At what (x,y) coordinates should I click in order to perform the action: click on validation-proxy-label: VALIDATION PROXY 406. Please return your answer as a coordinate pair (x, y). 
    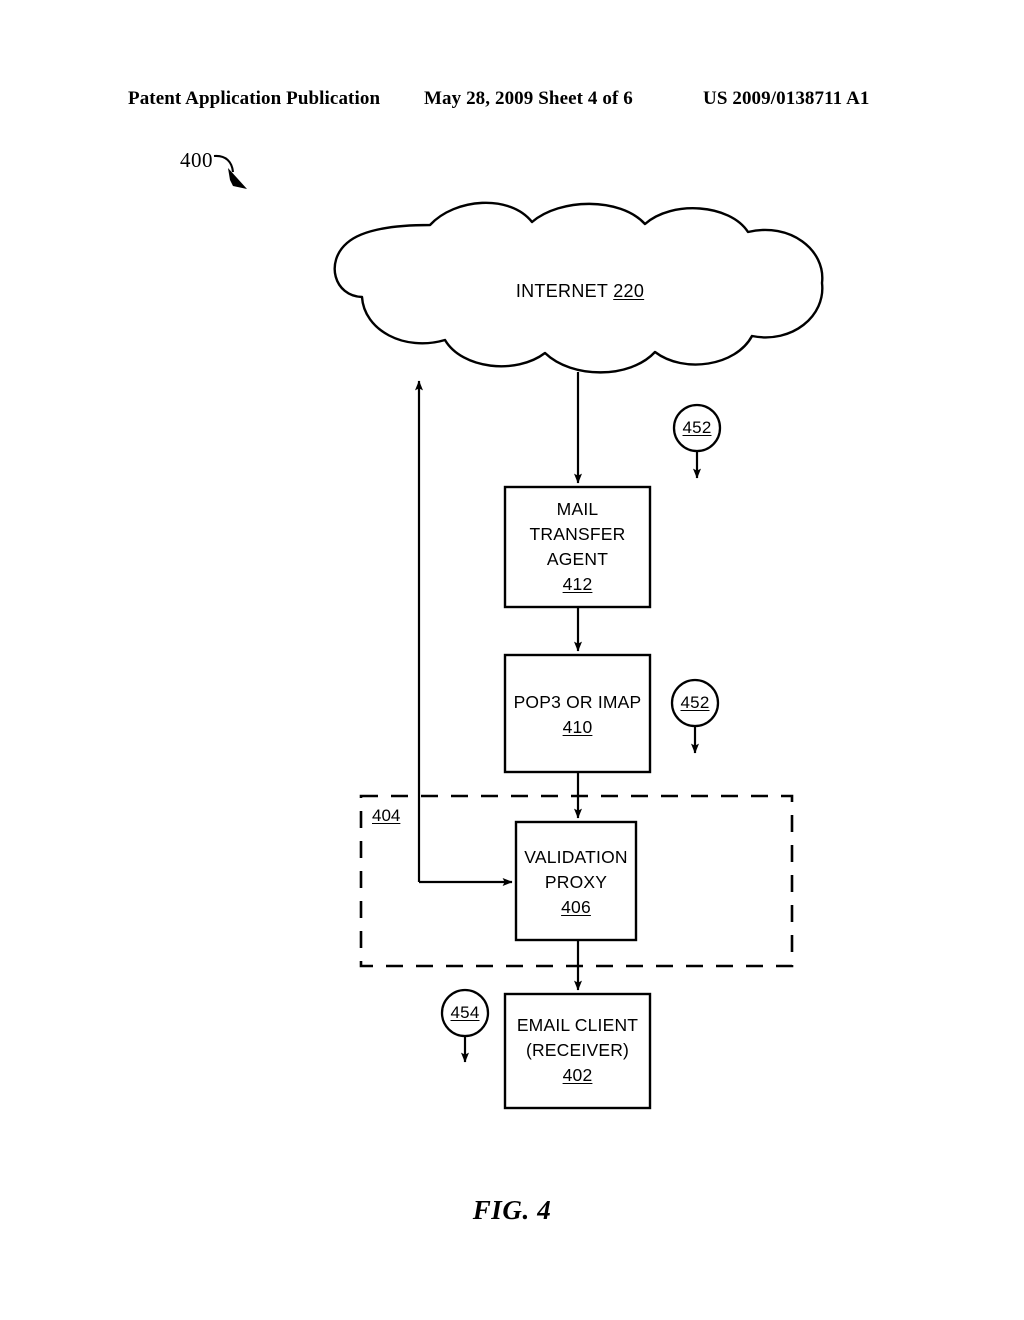
    Looking at the image, I should click on (576, 882).